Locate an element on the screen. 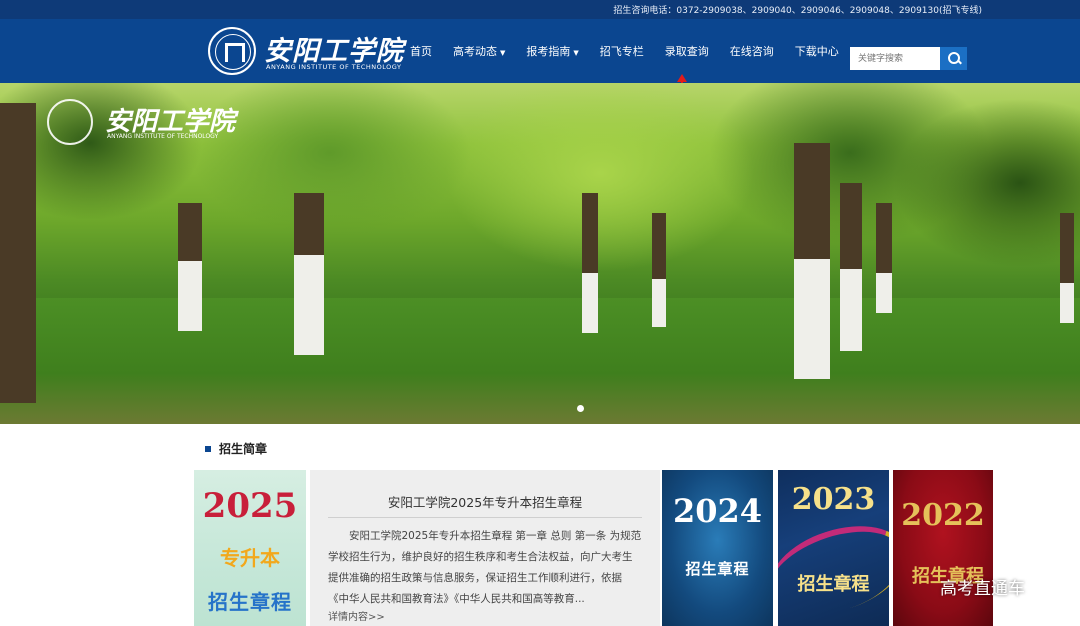  card-year: 2024 is located at coordinates (717, 511).